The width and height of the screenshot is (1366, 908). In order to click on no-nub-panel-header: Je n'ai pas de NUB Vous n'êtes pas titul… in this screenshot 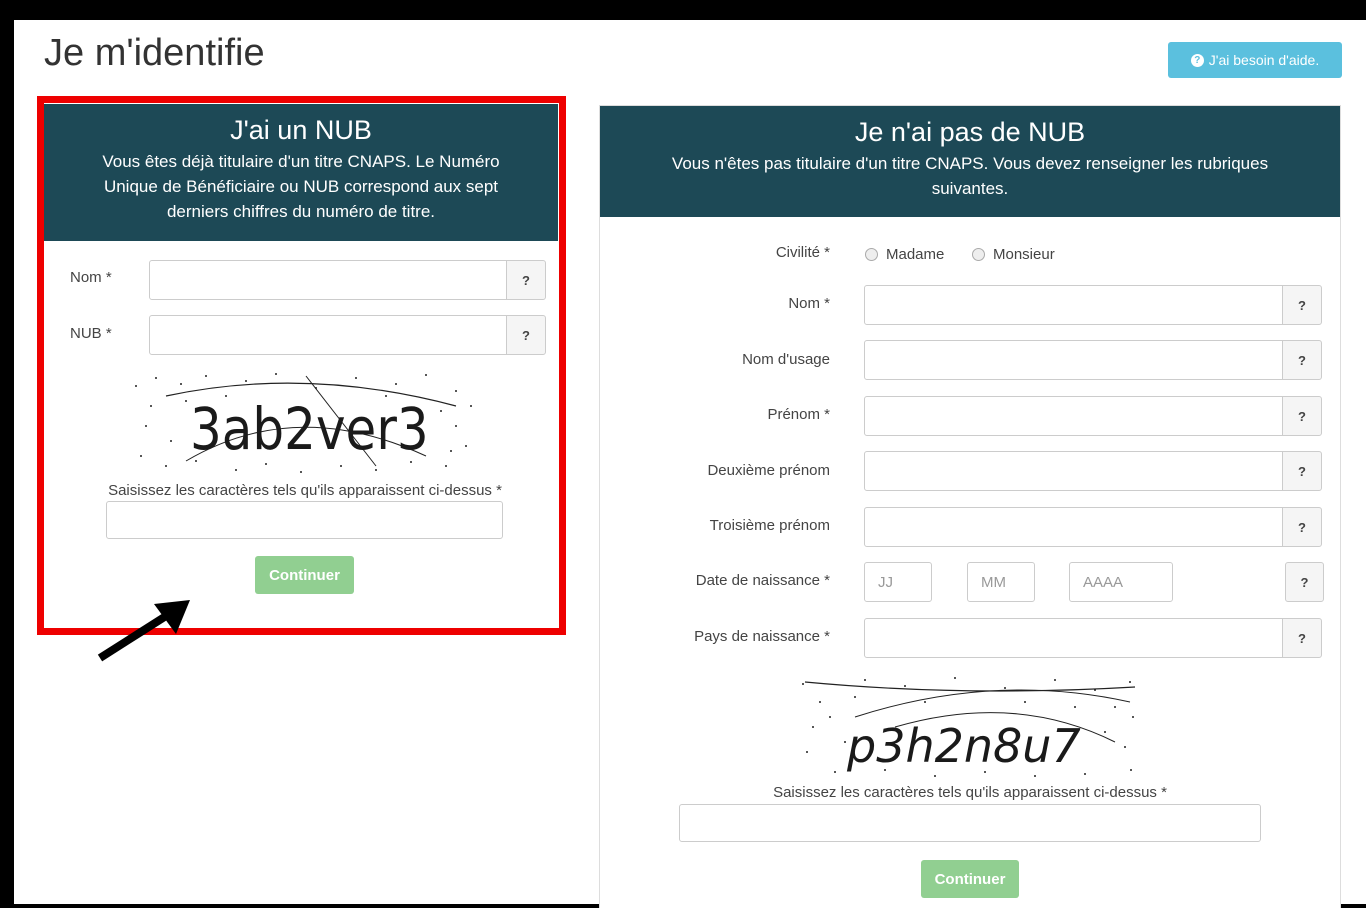, I will do `click(970, 161)`.